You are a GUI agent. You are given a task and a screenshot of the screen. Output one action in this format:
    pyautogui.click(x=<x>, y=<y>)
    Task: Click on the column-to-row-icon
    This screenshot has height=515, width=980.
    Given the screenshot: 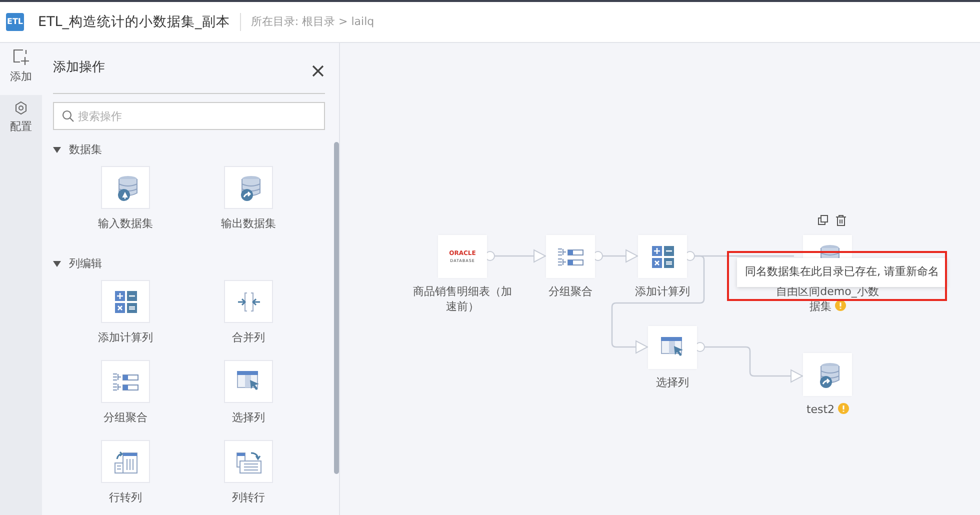 What is the action you would take?
    pyautogui.click(x=249, y=462)
    